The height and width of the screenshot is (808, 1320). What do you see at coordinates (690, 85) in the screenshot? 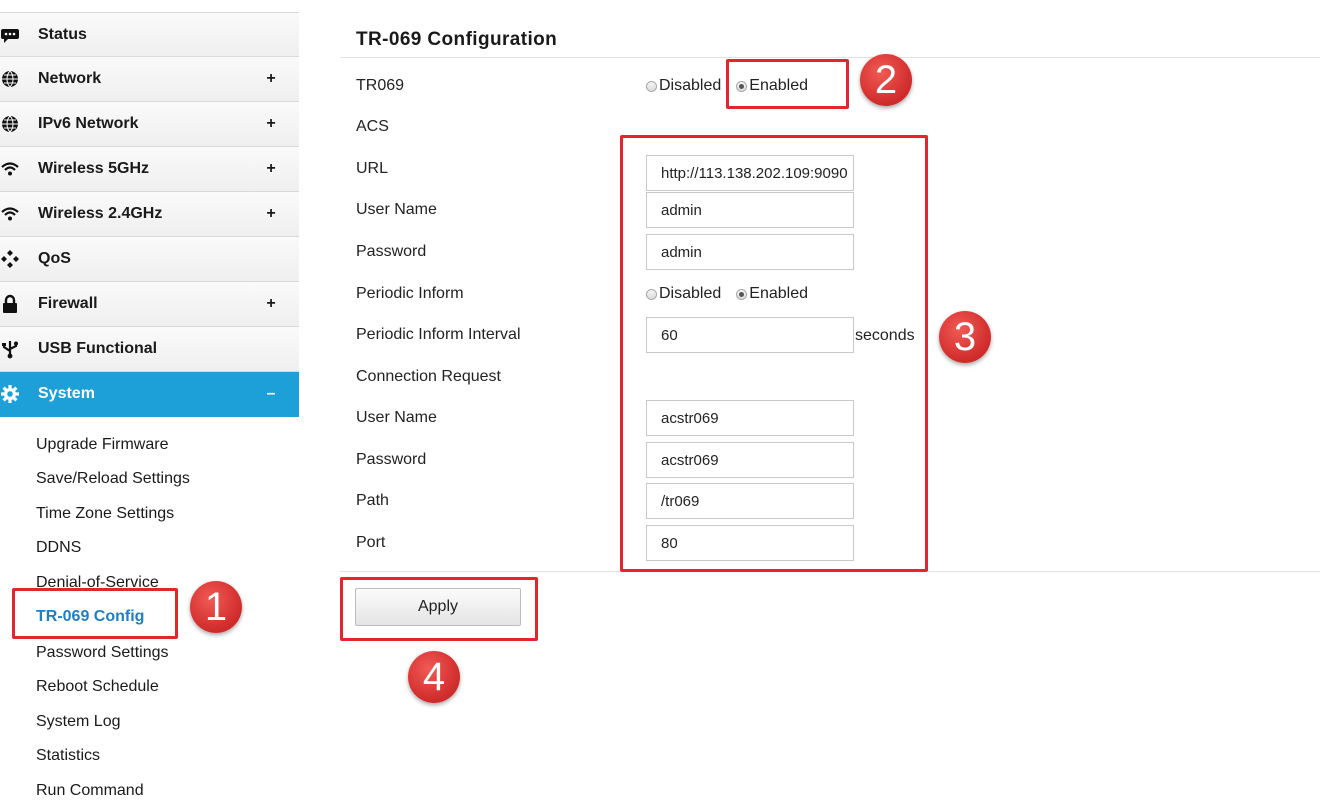
I see `radio-label: Disabled` at bounding box center [690, 85].